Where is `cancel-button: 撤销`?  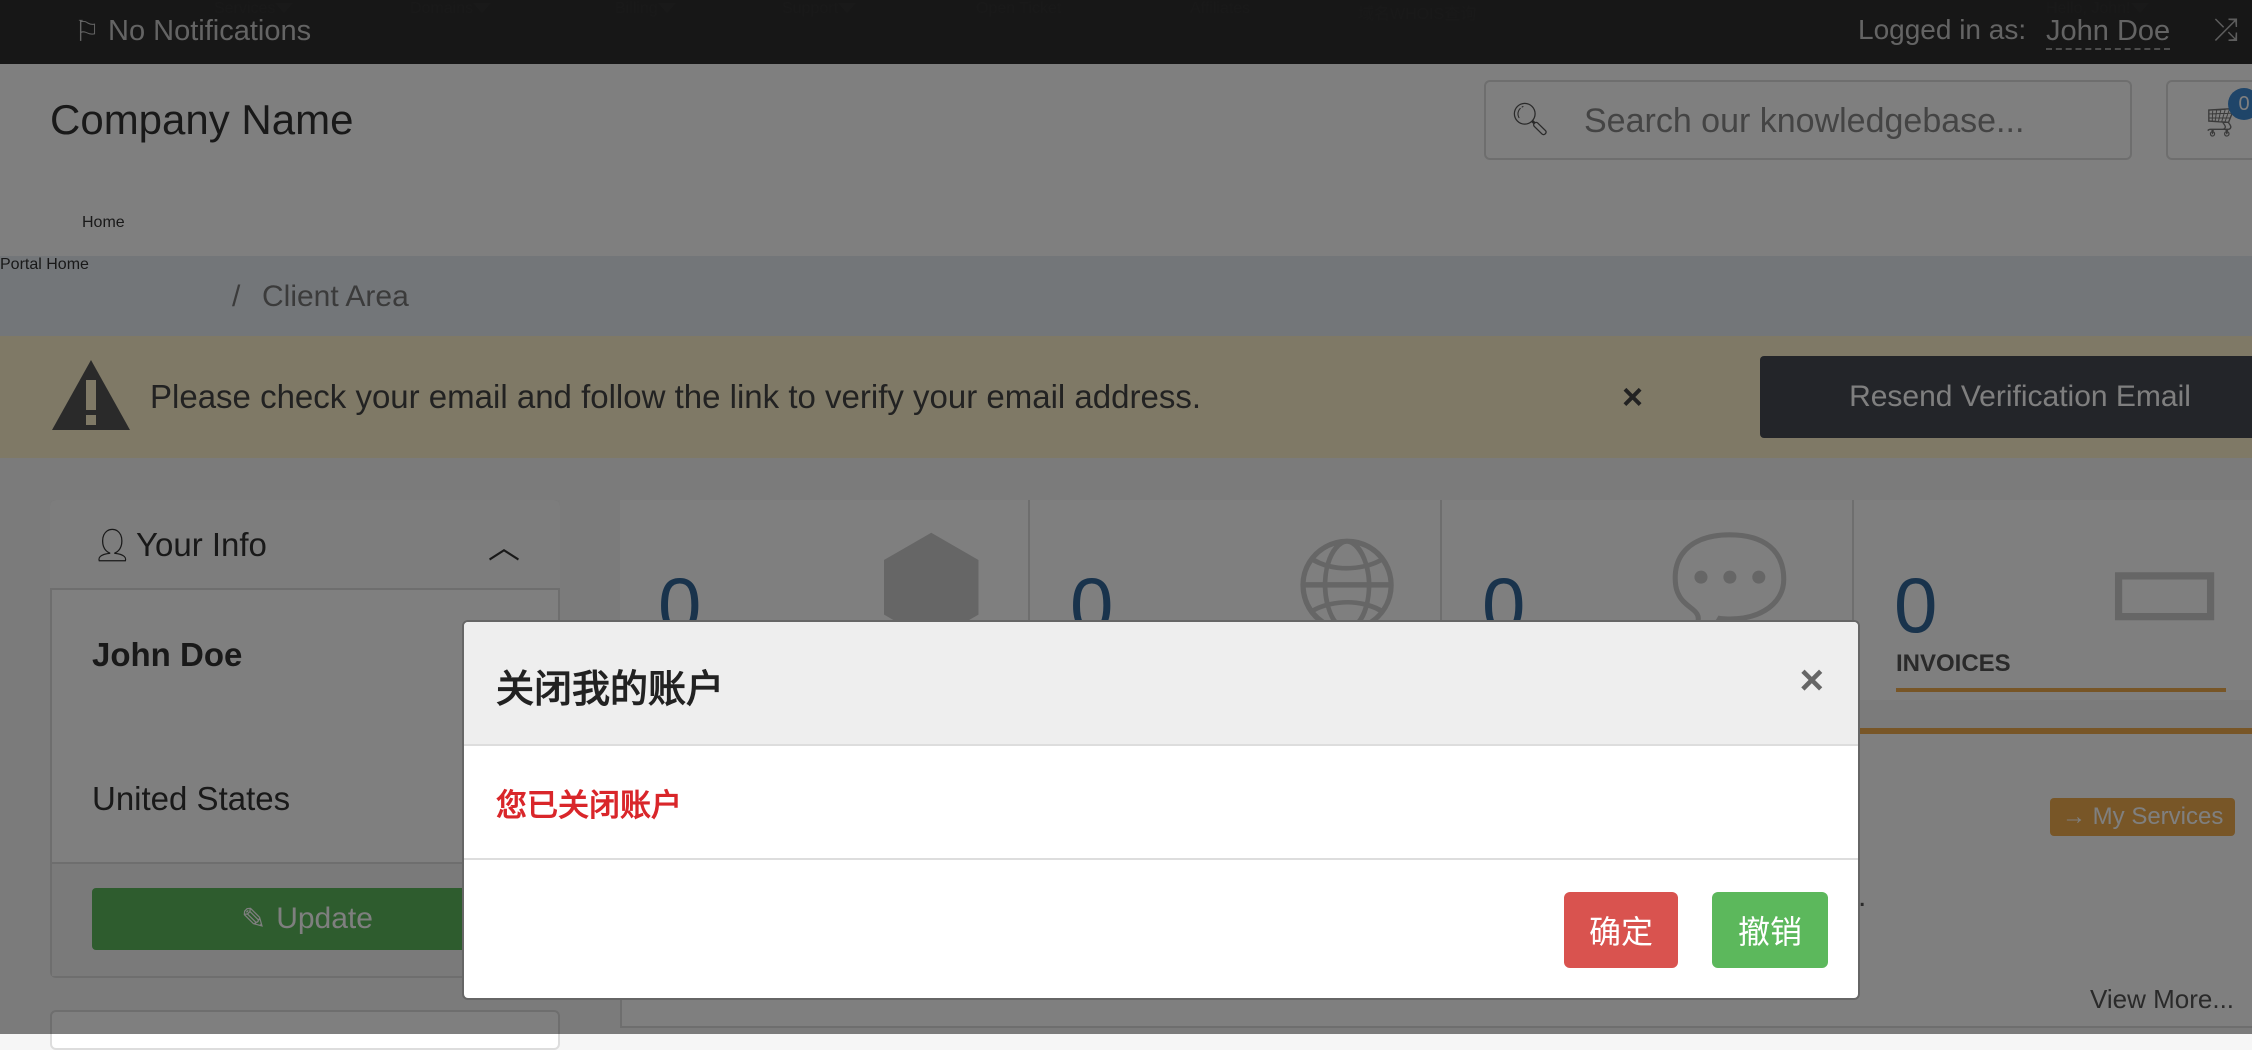 cancel-button: 撤销 is located at coordinates (1770, 930).